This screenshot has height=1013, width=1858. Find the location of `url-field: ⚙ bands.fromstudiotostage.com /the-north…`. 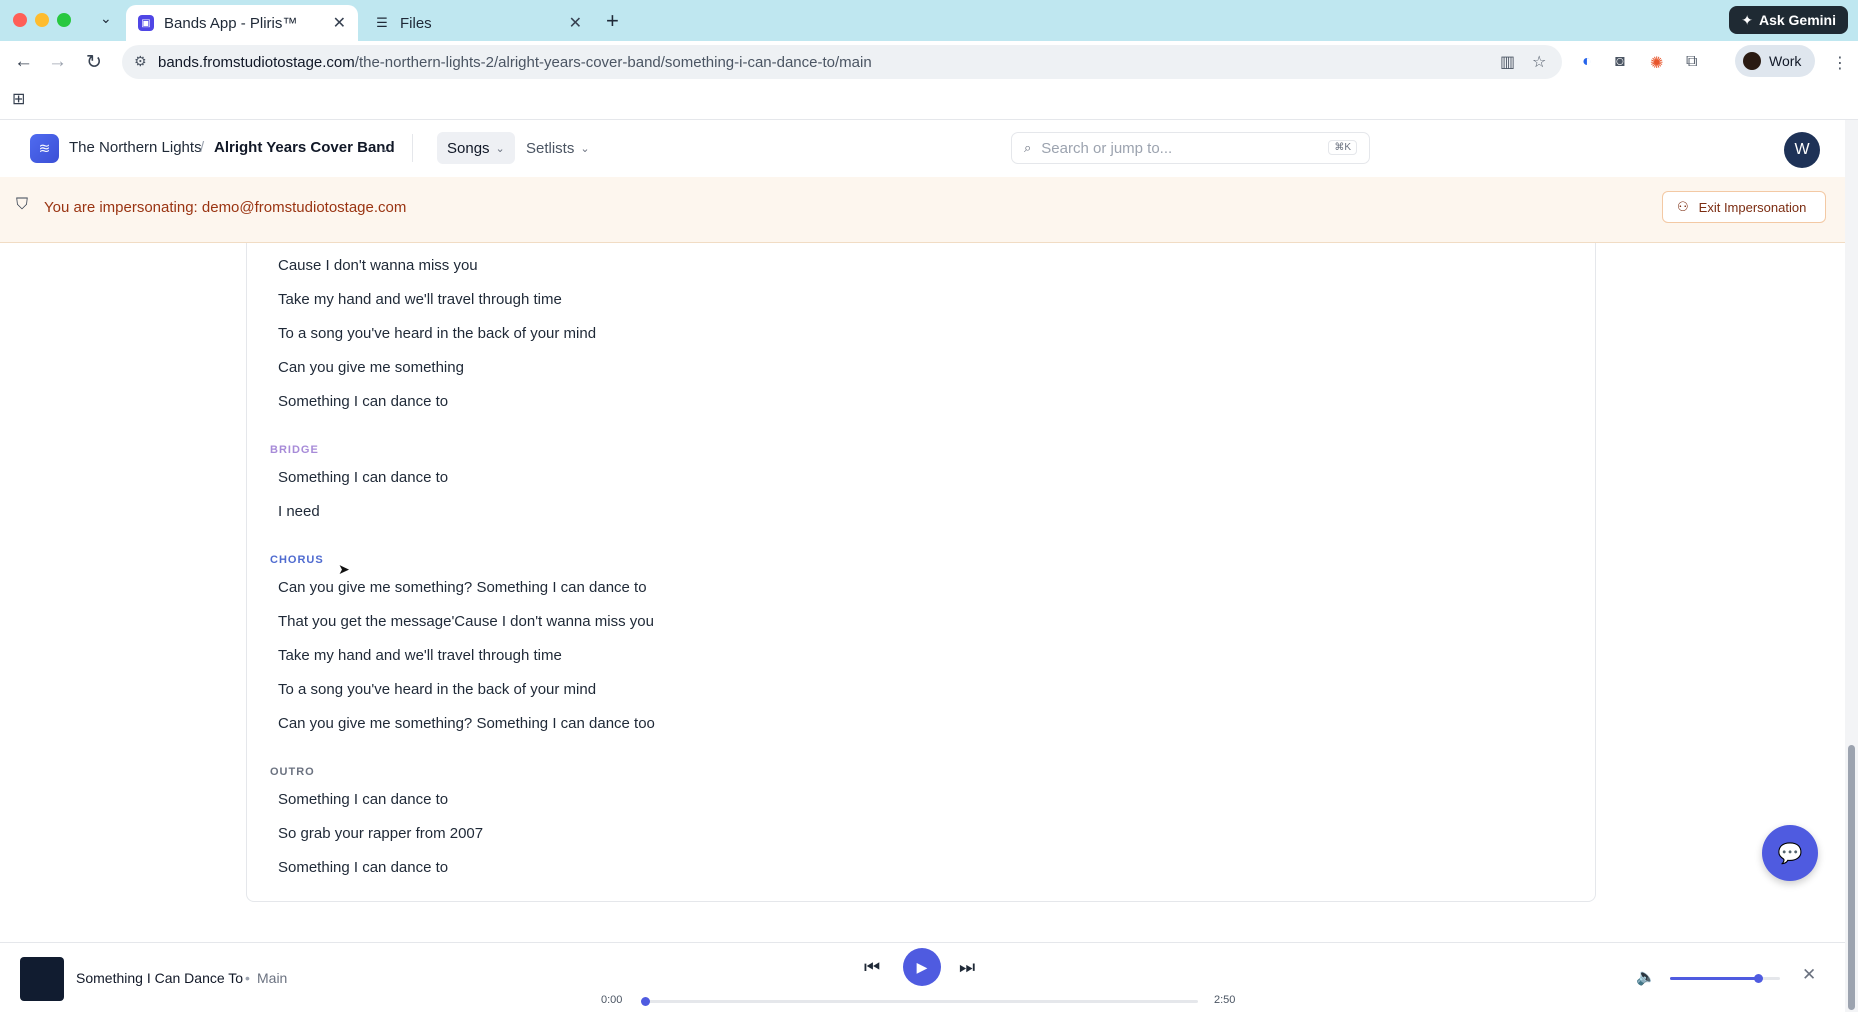

url-field: ⚙ bands.fromstudiotostage.com /the-north… is located at coordinates (842, 62).